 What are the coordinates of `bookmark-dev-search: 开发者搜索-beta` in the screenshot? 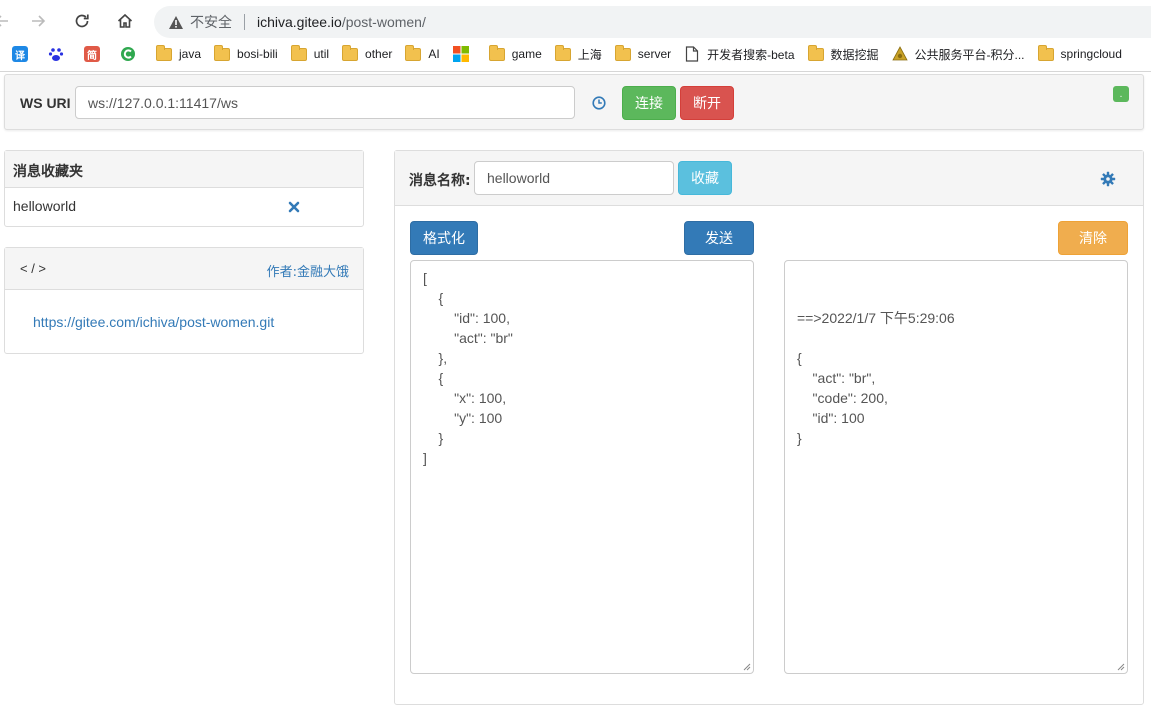 It's located at (739, 54).